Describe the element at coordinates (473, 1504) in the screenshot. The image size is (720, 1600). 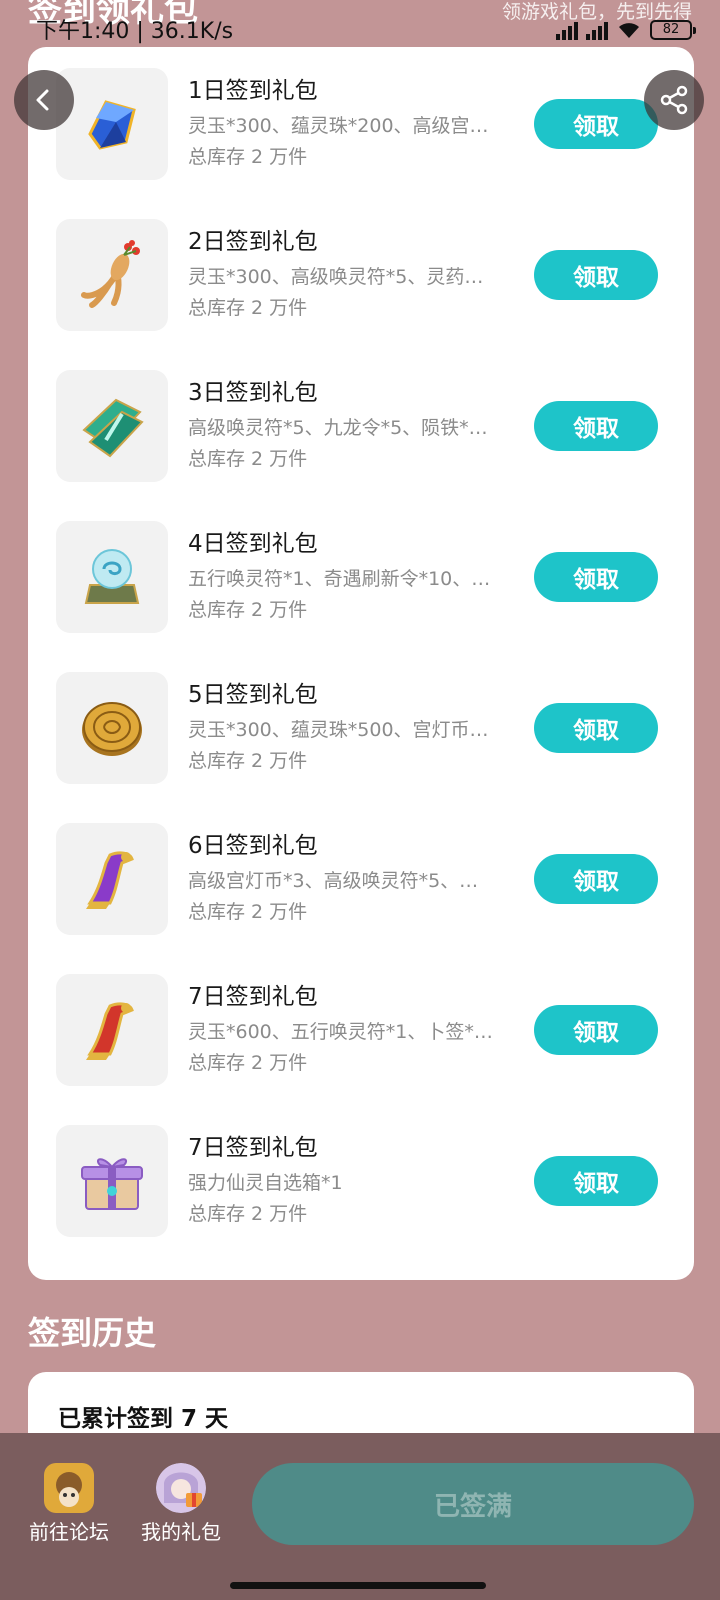
I see `signed-full-button: 已签满` at that location.